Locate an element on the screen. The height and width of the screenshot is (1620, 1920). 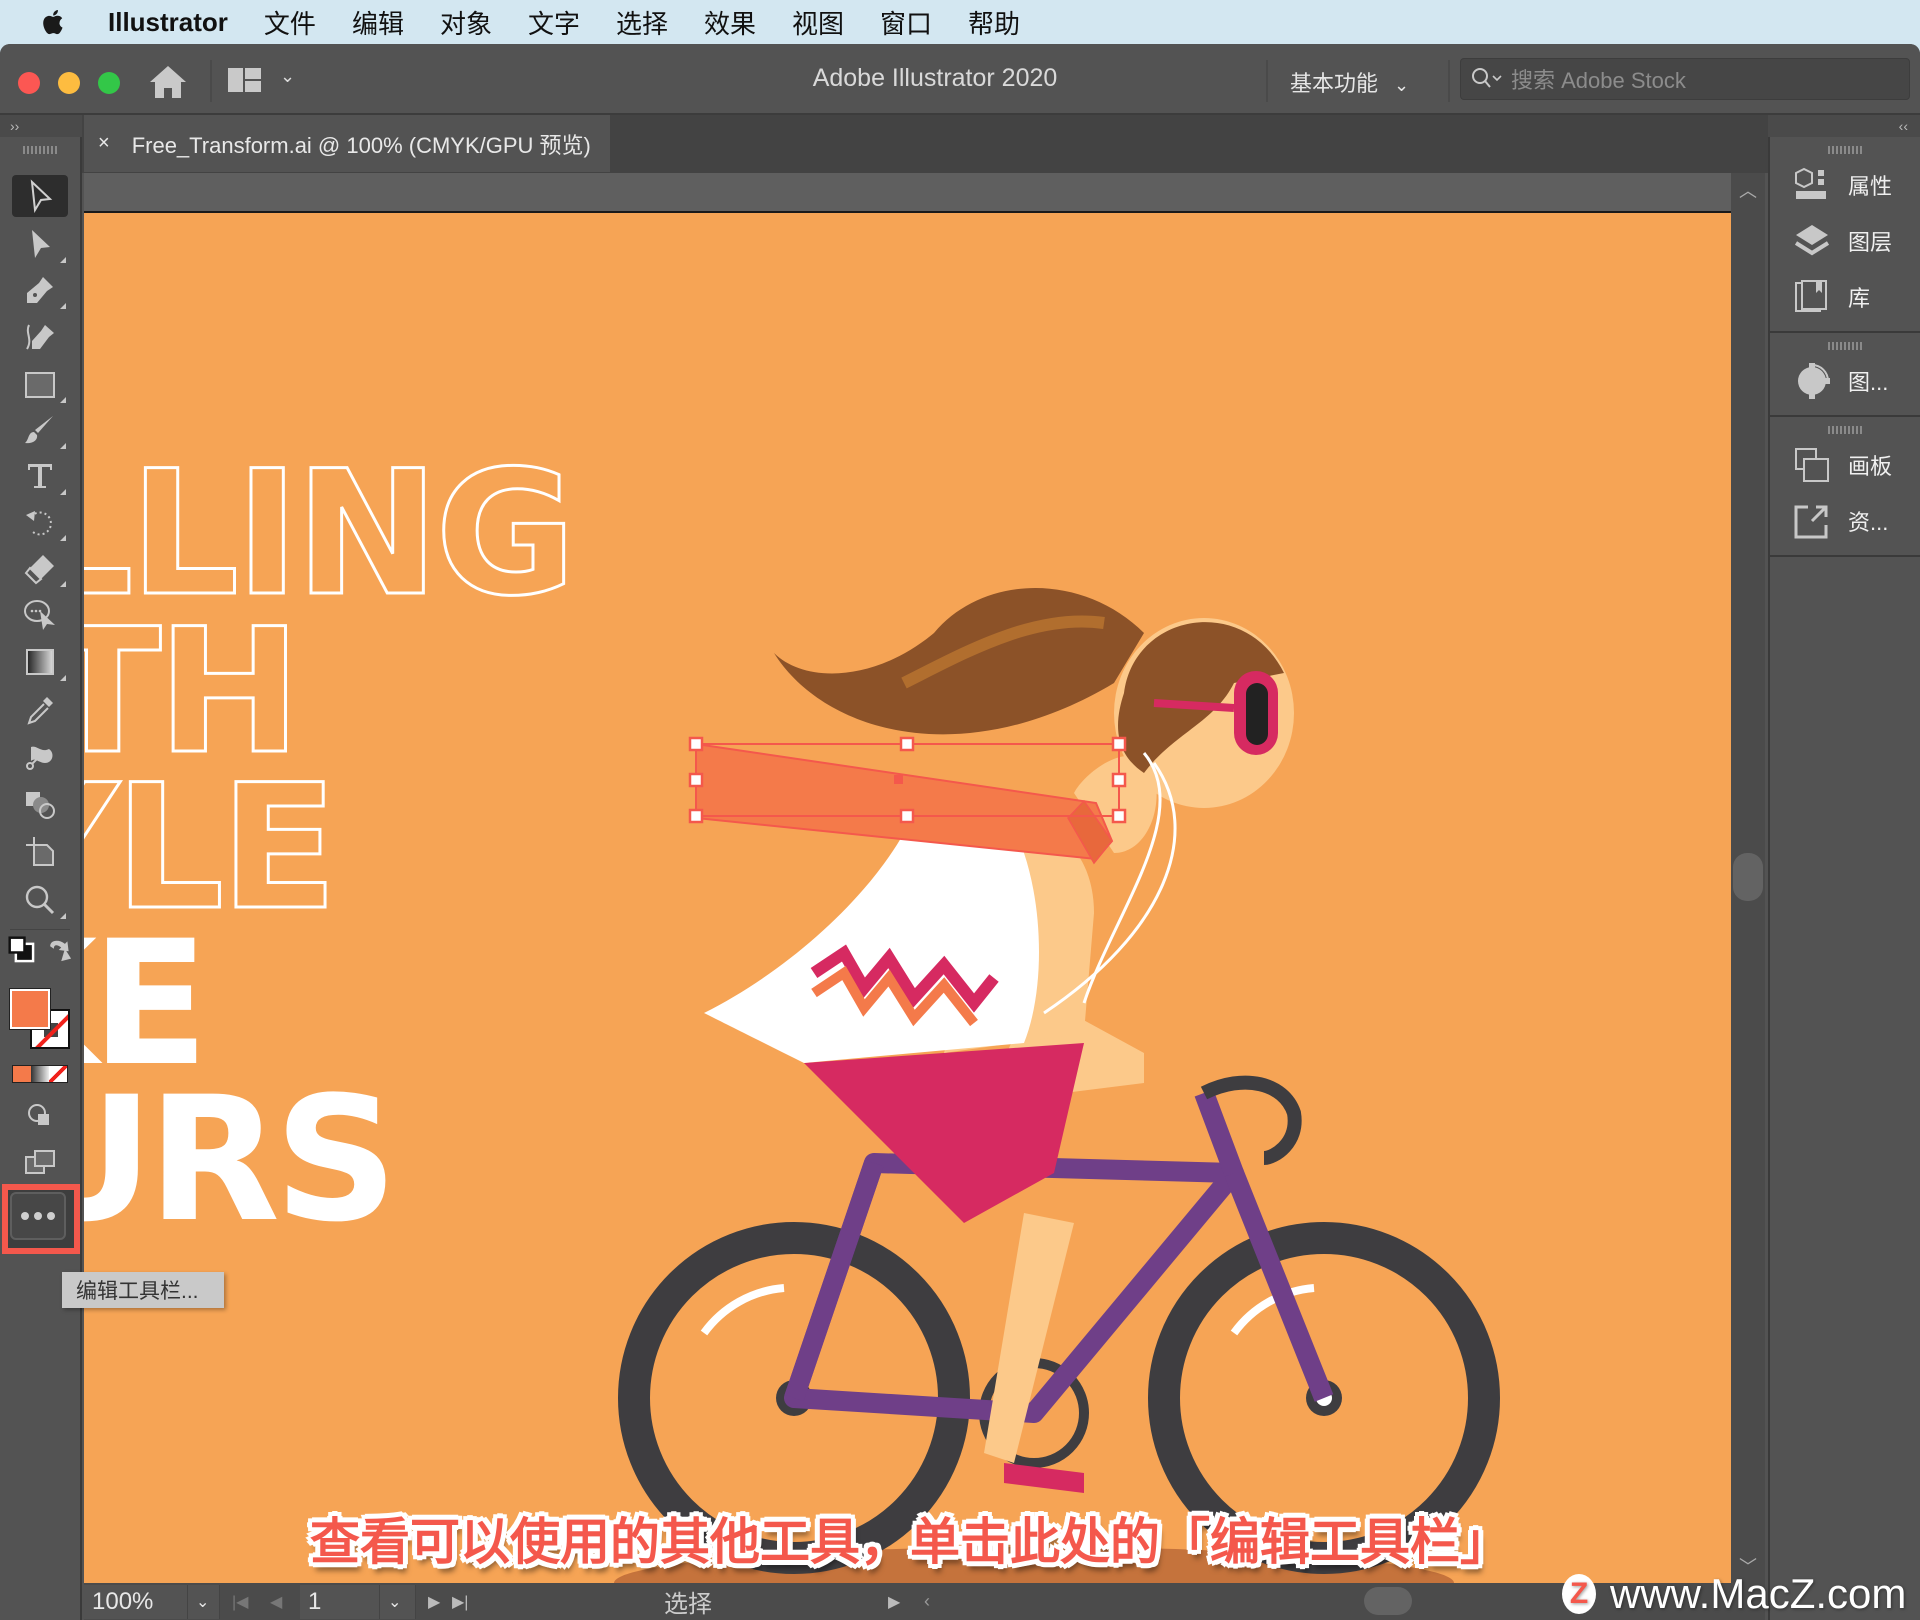
panel-layers: 图层 is located at coordinates (1845, 241).